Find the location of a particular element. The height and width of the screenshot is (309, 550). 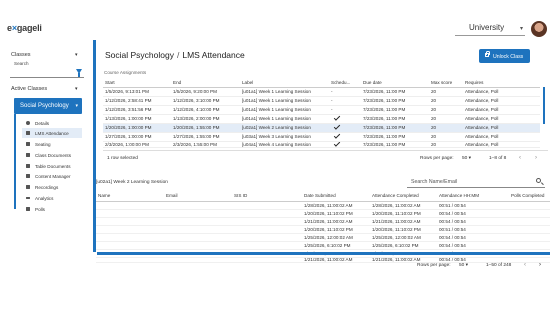

course-selector: Social Psychology ▾ is located at coordinates (48, 106).